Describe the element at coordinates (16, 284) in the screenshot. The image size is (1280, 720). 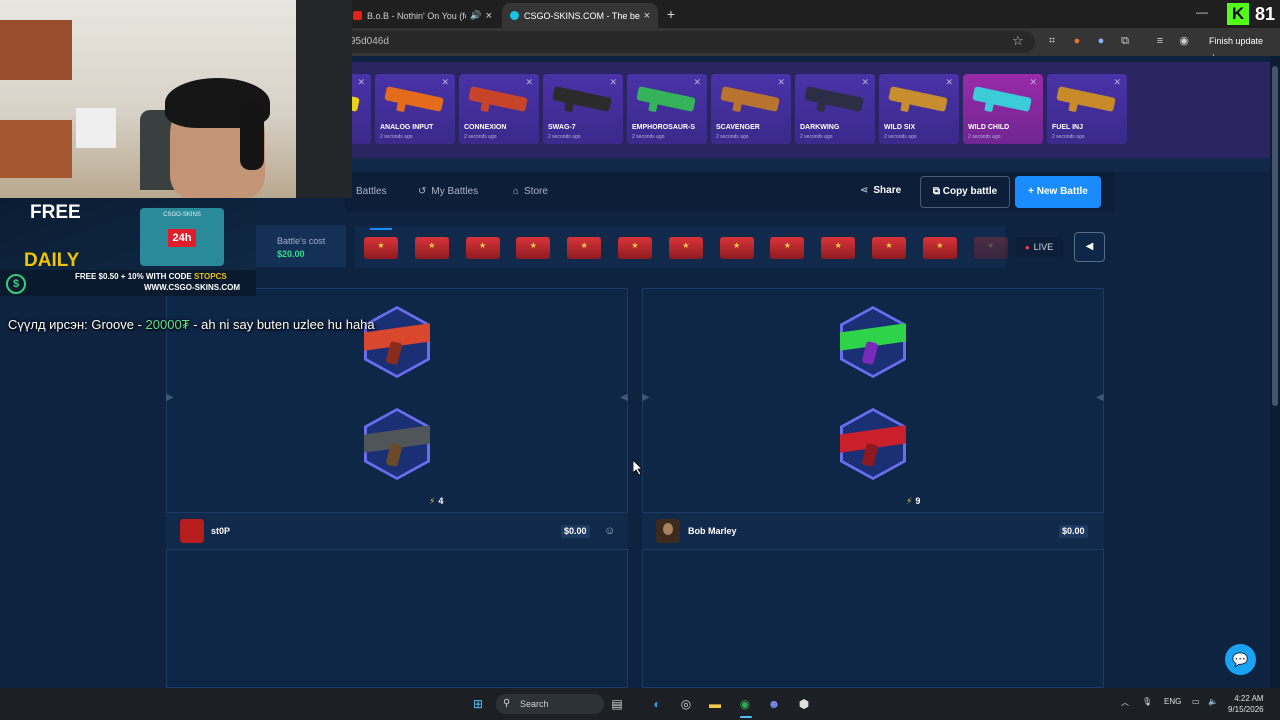
I see `dollar-icon: $` at that location.